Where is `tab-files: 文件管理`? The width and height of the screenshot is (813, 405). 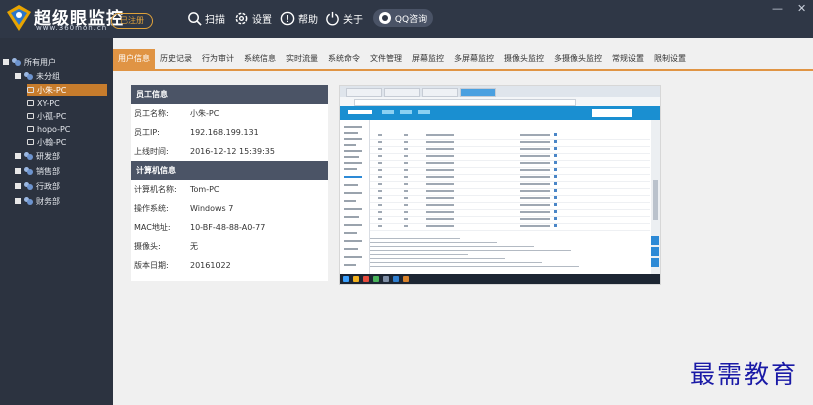 tab-files: 文件管理 is located at coordinates (386, 59).